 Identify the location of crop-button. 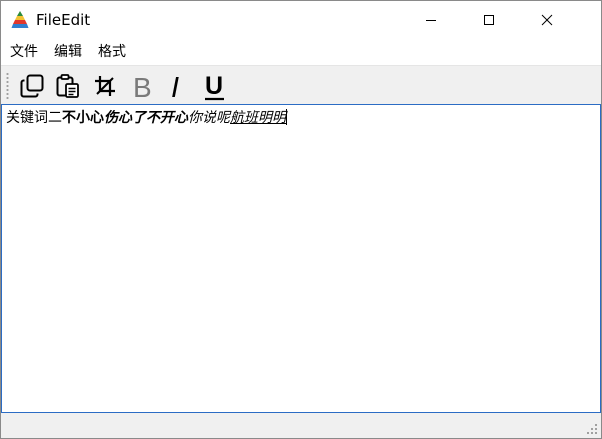
(105, 86).